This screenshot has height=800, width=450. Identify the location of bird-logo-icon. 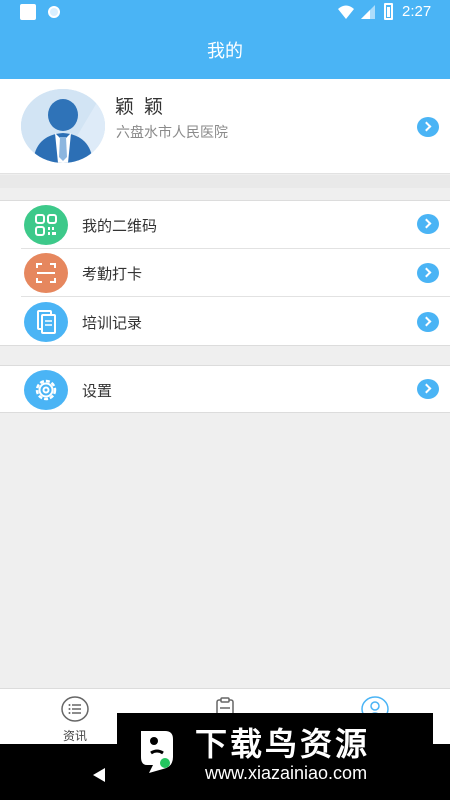
(157, 752).